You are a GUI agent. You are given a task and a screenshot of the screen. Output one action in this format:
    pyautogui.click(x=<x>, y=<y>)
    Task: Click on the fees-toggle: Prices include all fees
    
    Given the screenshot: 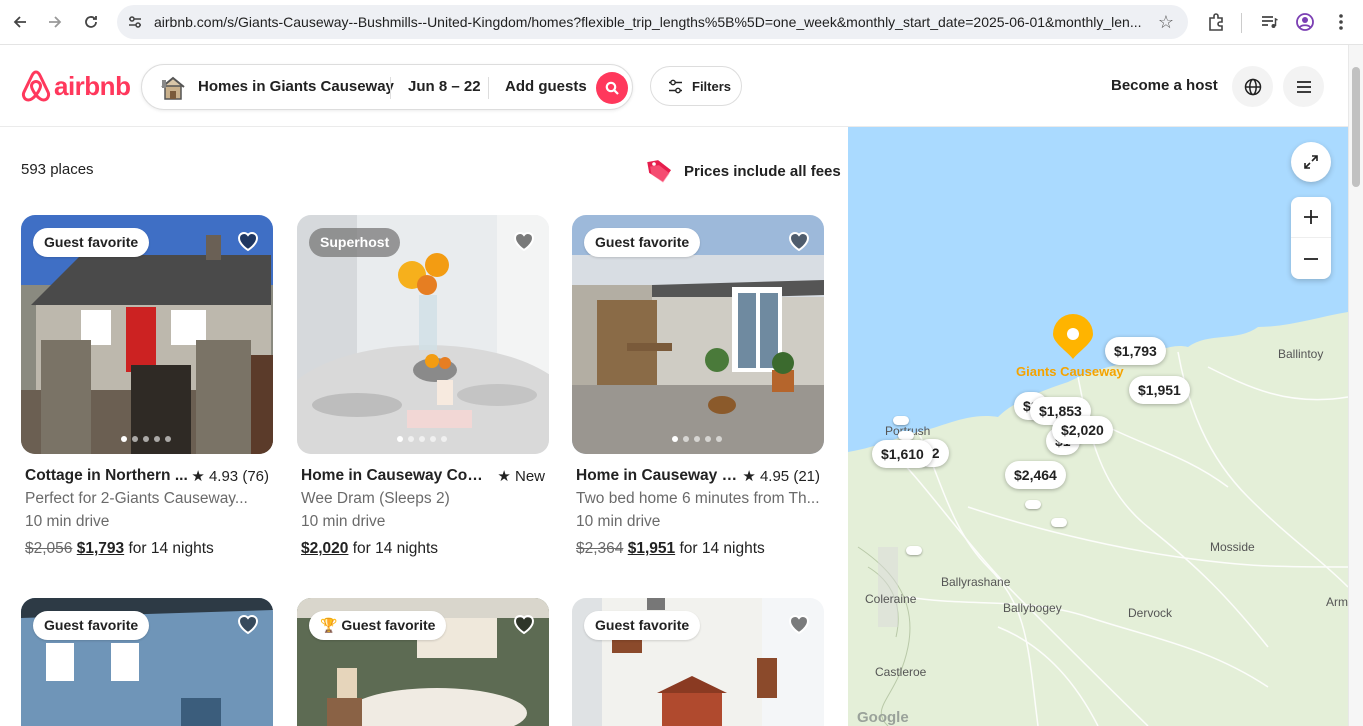 What is the action you would take?
    pyautogui.click(x=743, y=171)
    